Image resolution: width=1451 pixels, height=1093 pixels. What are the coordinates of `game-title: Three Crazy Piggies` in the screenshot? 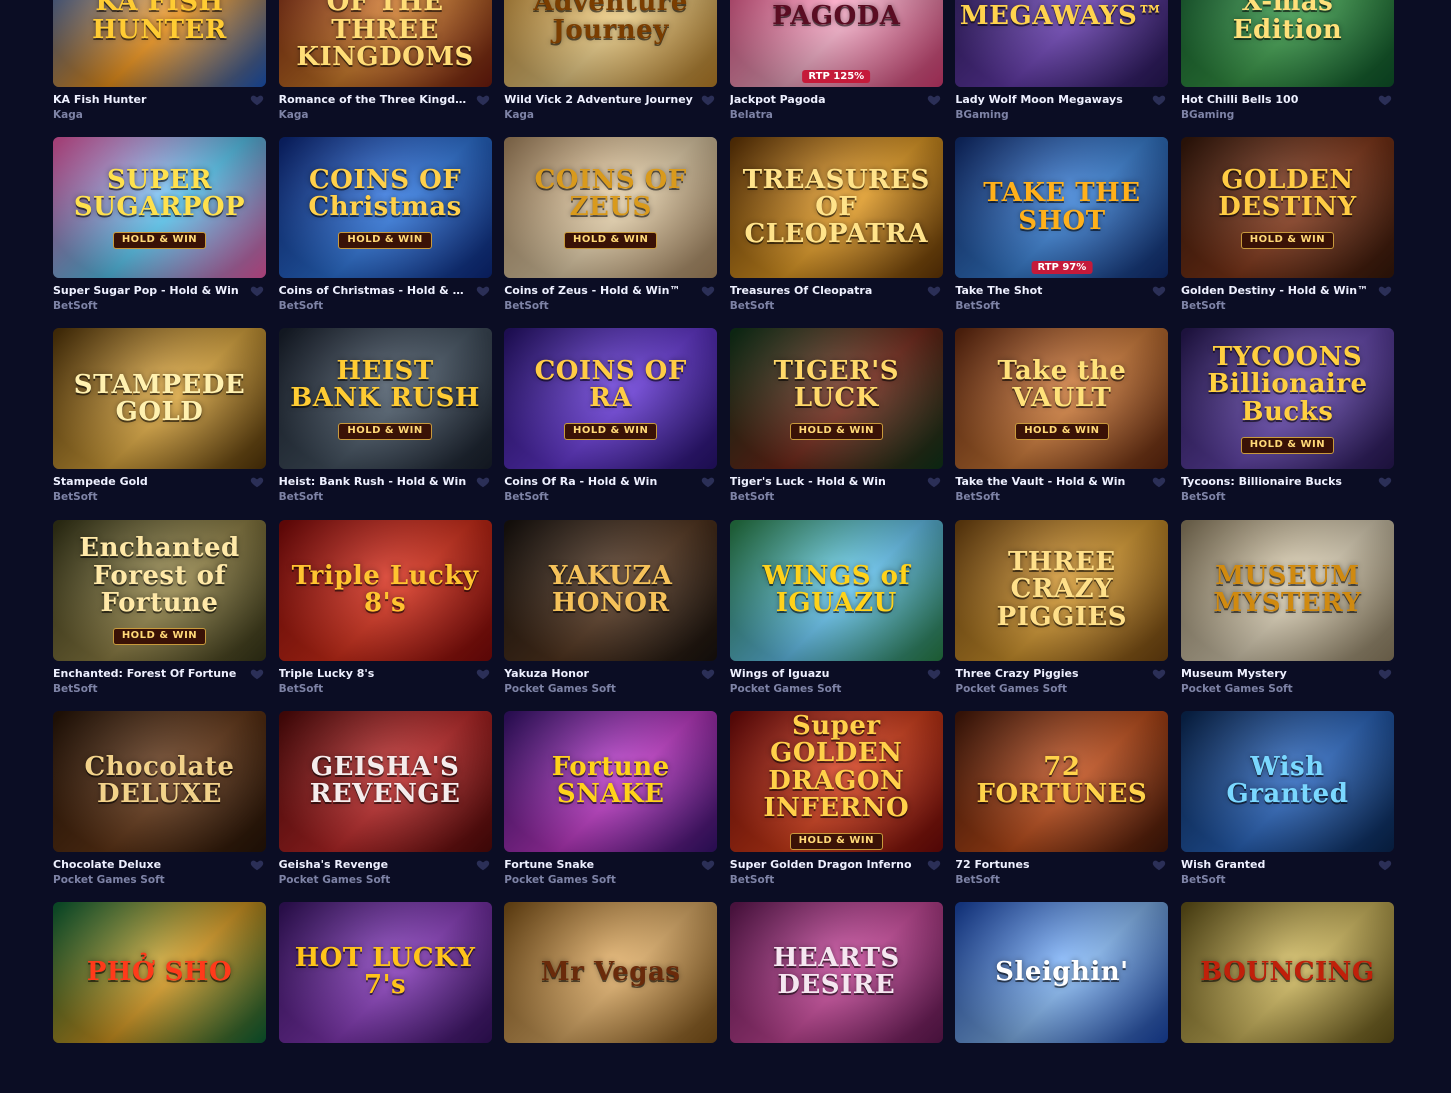 It's located at (1050, 673).